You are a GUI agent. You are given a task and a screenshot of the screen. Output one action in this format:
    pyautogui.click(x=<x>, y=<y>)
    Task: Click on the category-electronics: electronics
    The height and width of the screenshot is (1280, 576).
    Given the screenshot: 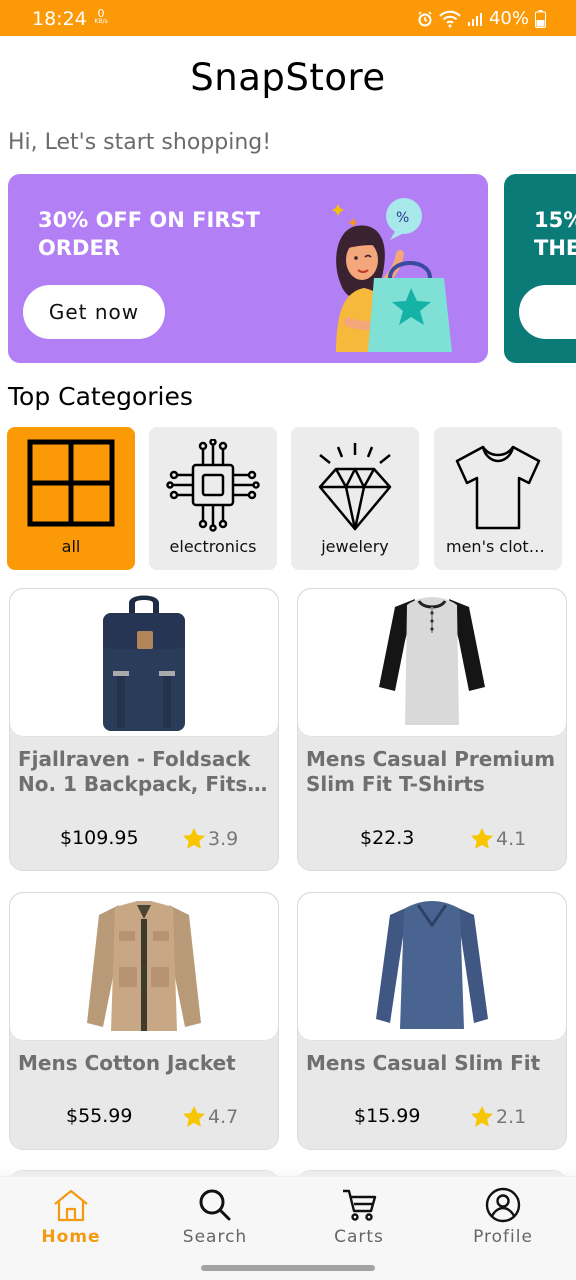 What is the action you would take?
    pyautogui.click(x=213, y=498)
    